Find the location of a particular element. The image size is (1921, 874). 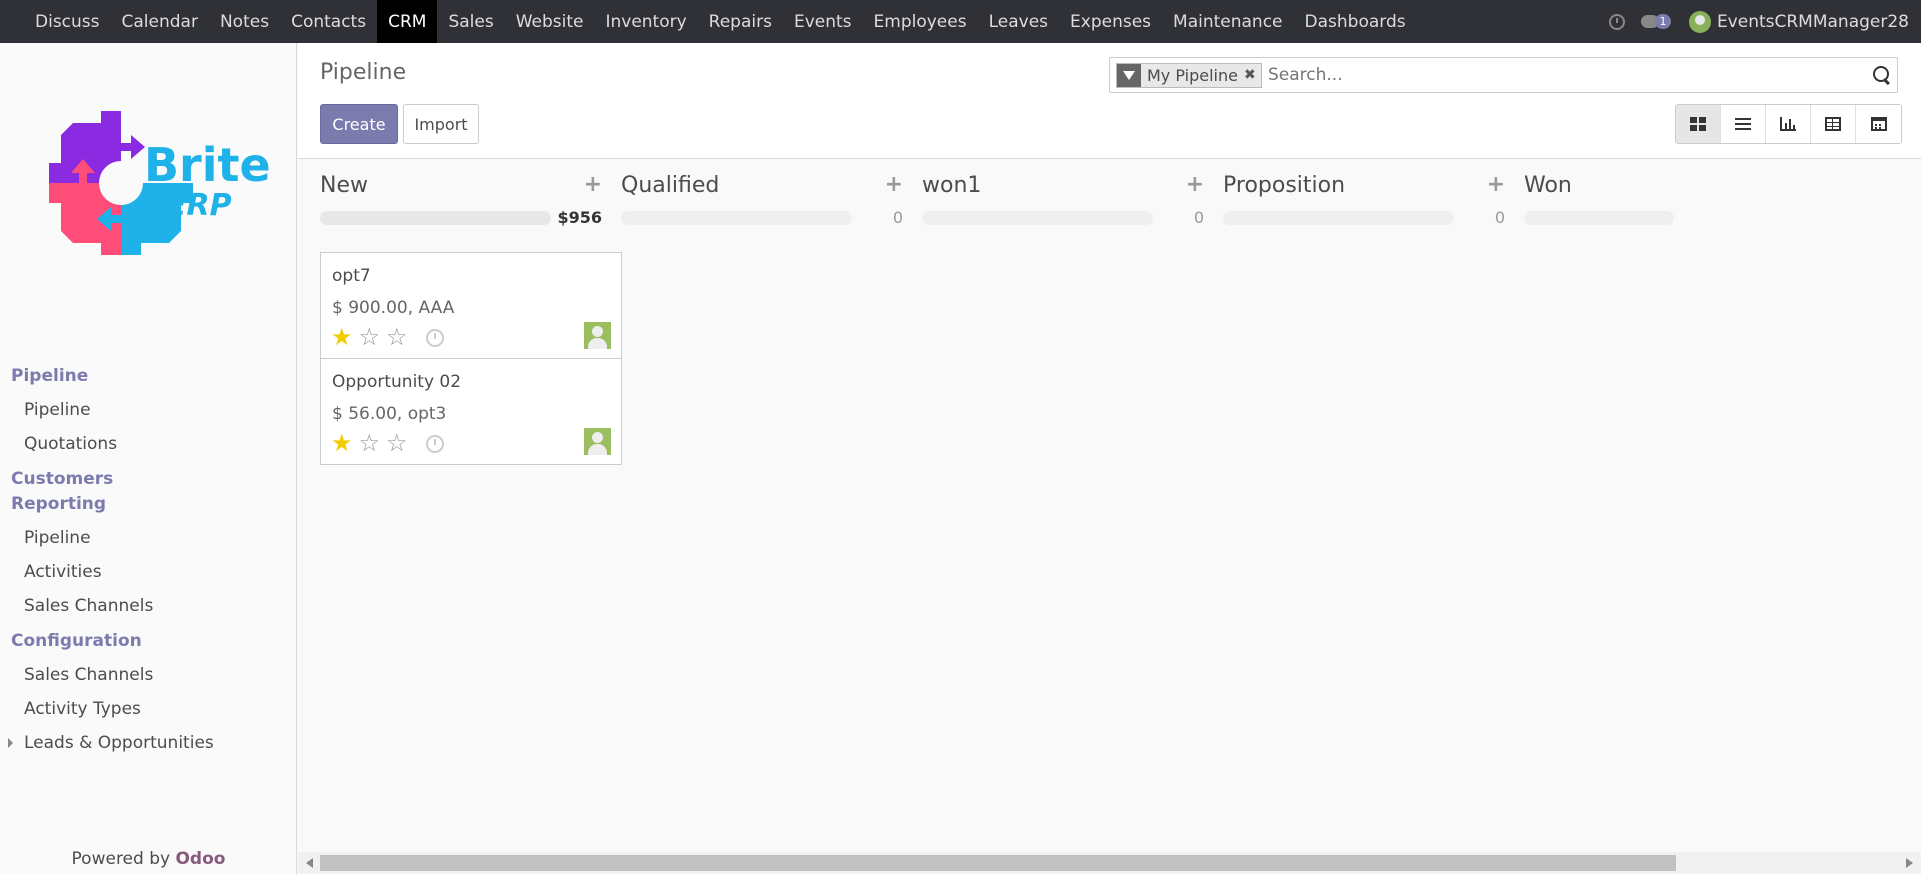

menu-section-configuration: Configuration is located at coordinates (148, 641).